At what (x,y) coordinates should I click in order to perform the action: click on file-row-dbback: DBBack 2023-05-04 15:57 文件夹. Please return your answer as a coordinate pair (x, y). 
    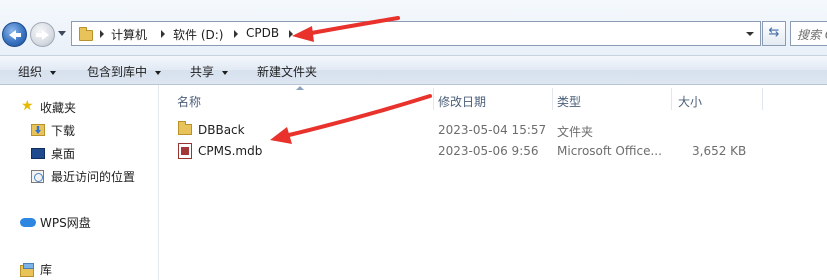
    Looking at the image, I should click on (472, 130).